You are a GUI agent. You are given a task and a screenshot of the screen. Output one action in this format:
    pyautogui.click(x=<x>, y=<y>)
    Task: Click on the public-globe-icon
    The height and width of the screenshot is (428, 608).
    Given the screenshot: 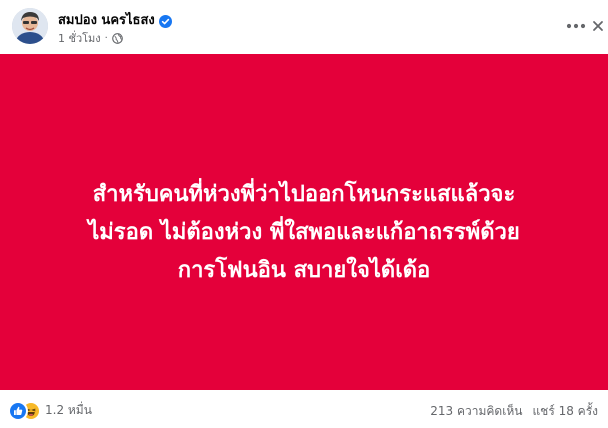 What is the action you would take?
    pyautogui.click(x=117, y=38)
    